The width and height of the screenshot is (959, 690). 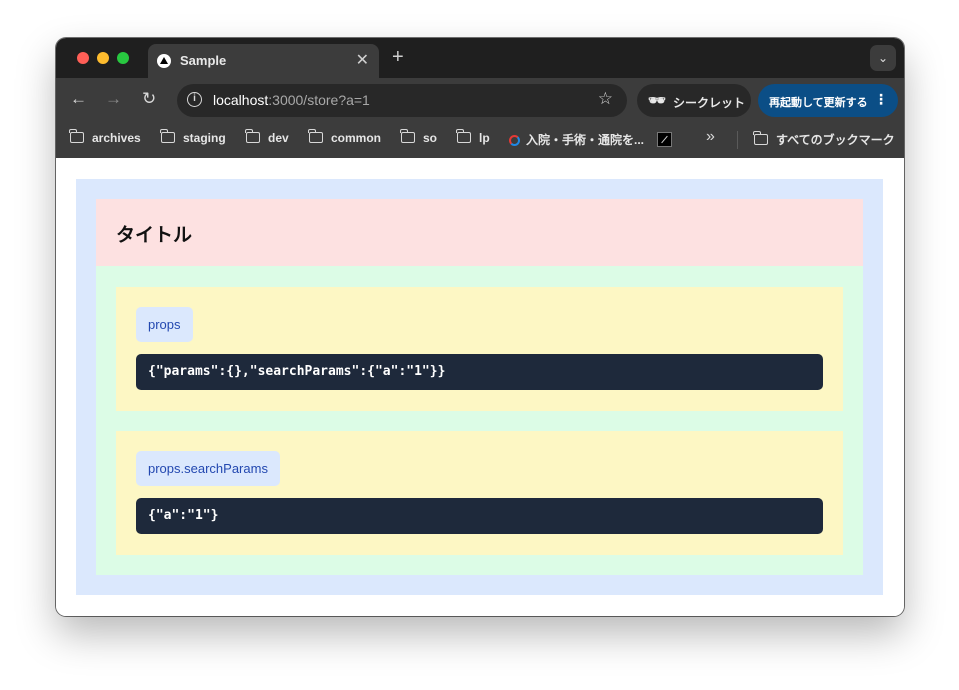 What do you see at coordinates (319, 100) in the screenshot?
I see `url-path: :3000/store?a=1` at bounding box center [319, 100].